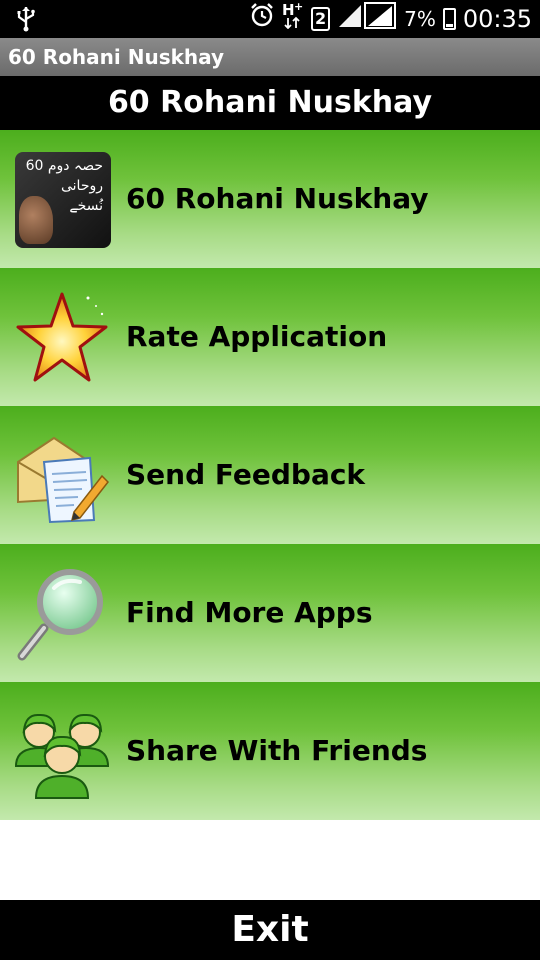  What do you see at coordinates (62, 756) in the screenshot?
I see `people-group-icon` at bounding box center [62, 756].